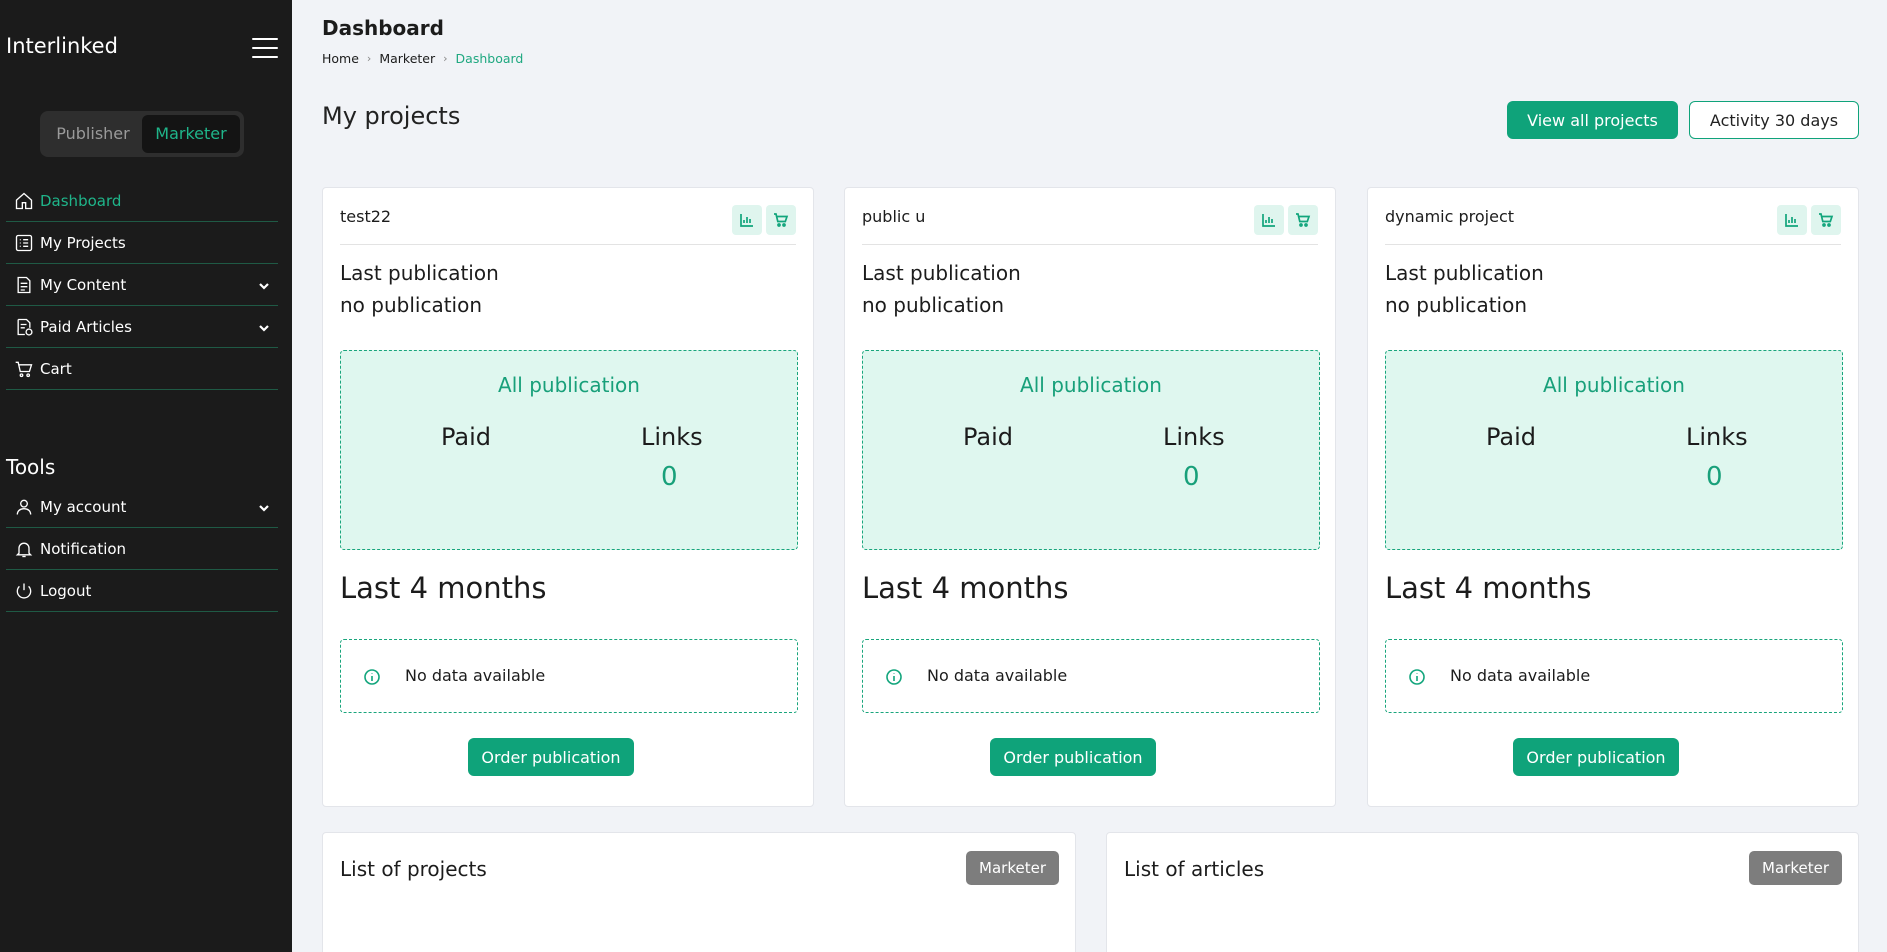 The width and height of the screenshot is (1887, 952). Describe the element at coordinates (1774, 120) in the screenshot. I see `activity-30-days-button: Activity 30 days` at that location.